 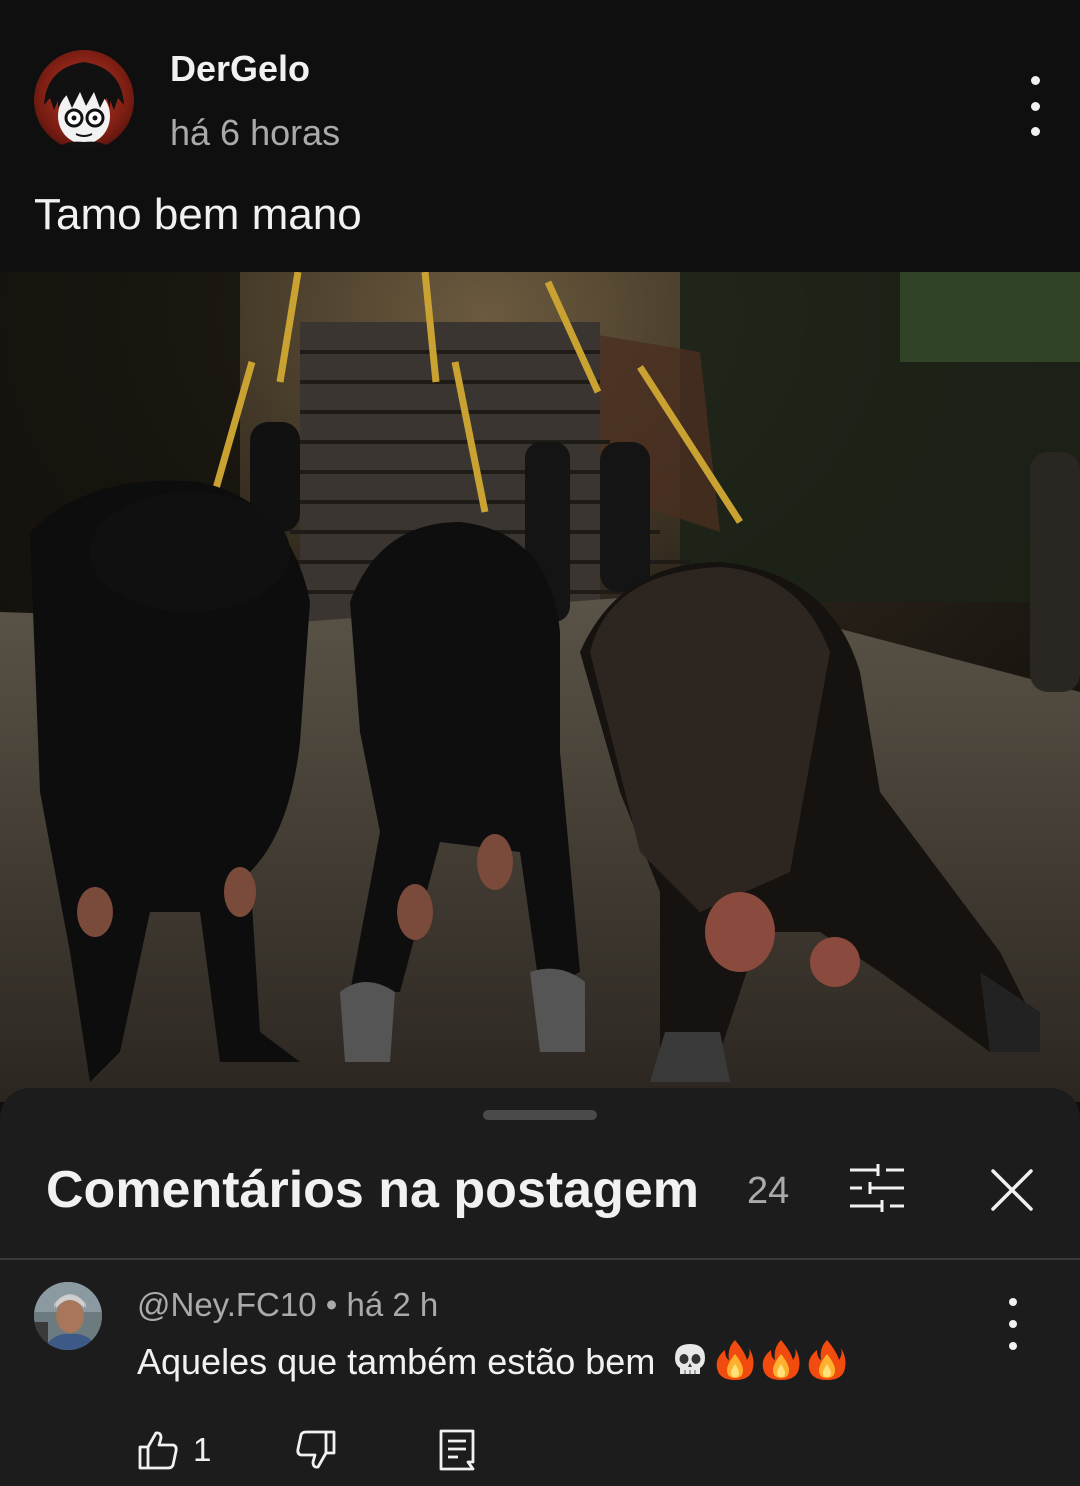 I want to click on reply-comment-icon, so click(x=457, y=1450).